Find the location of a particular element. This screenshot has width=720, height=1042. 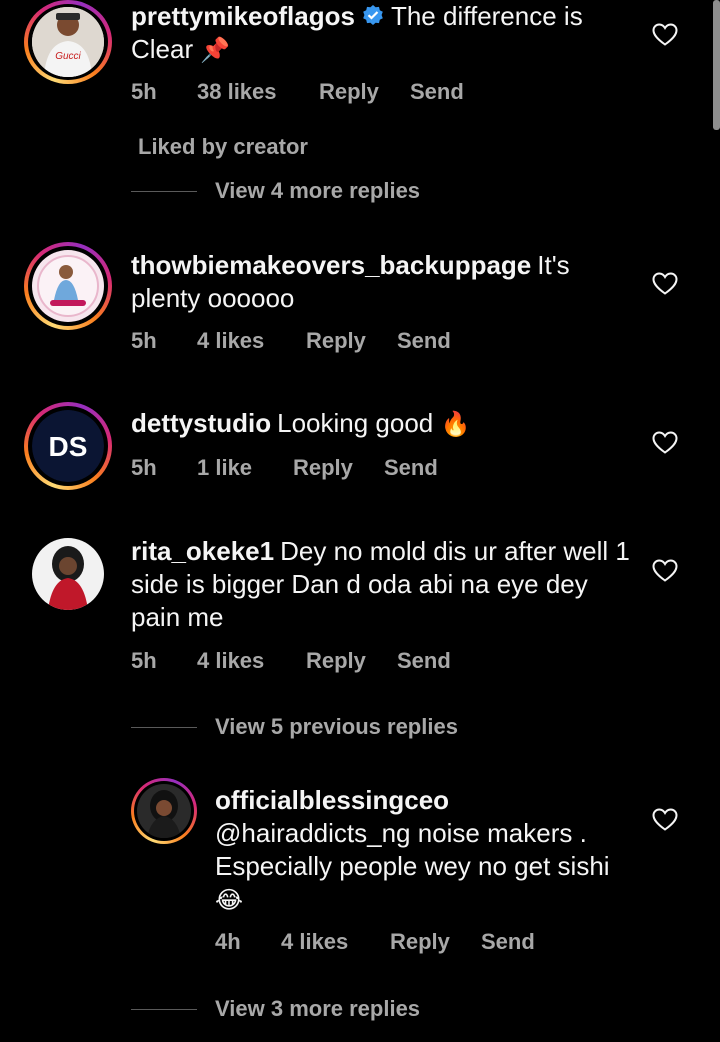

avatar: Gucci is located at coordinates (68, 42).